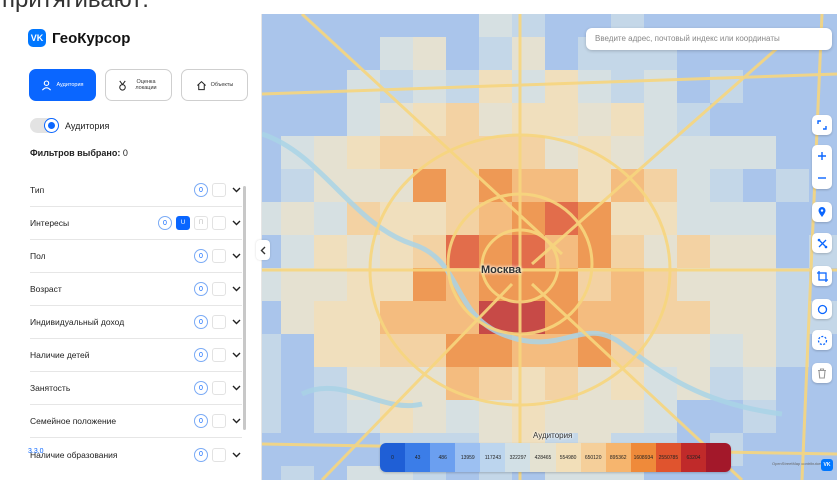 The width and height of the screenshot is (837, 480). I want to click on filter-income: Индивидуальный доход 0, so click(136, 322).